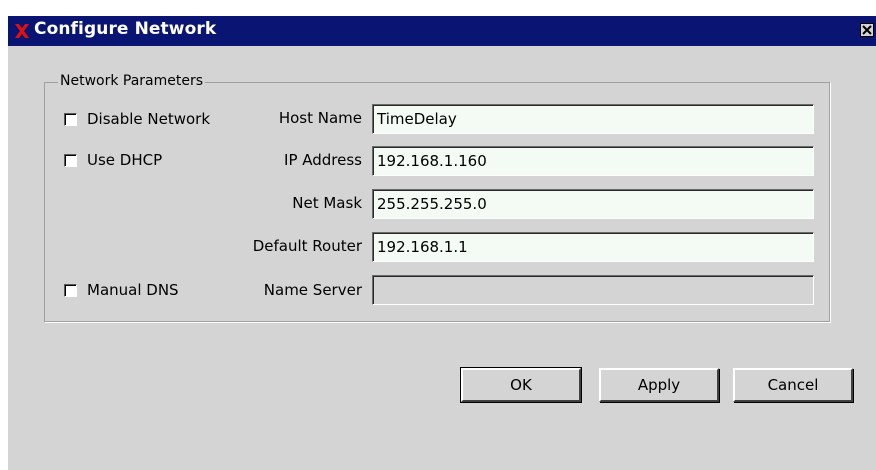 The image size is (876, 470). Describe the element at coordinates (593, 161) in the screenshot. I see `ip-address-field` at that location.